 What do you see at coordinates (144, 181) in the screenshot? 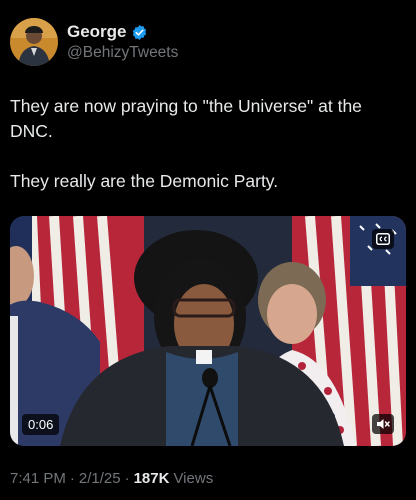
I see `tweet-paragraph: They really are the Demonic Party.` at bounding box center [144, 181].